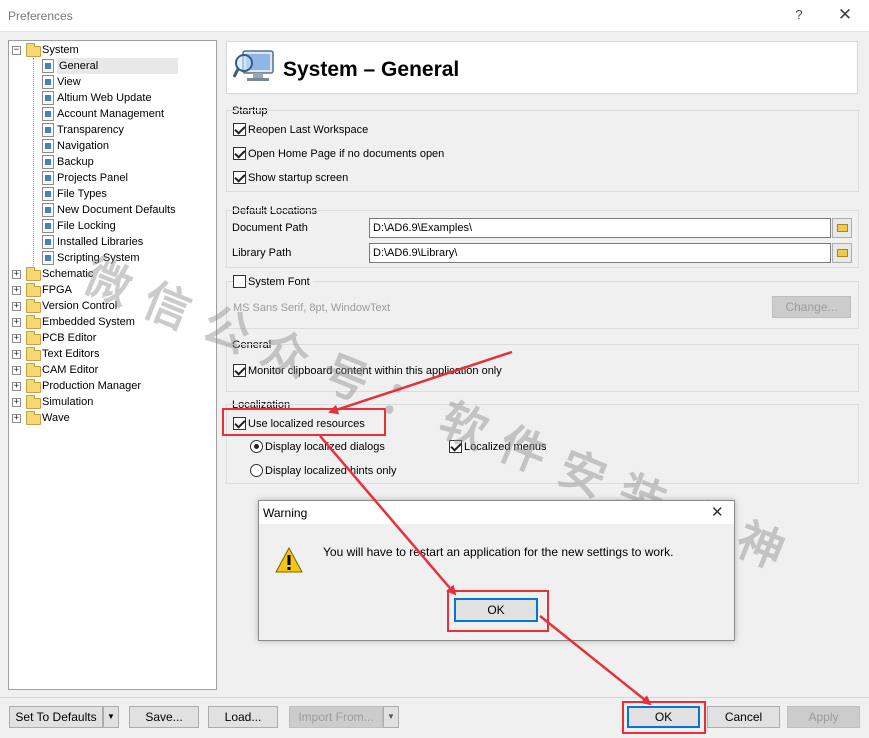 The image size is (869, 738). Describe the element at coordinates (420, 382) in the screenshot. I see `arrow-to-localized` at that location.